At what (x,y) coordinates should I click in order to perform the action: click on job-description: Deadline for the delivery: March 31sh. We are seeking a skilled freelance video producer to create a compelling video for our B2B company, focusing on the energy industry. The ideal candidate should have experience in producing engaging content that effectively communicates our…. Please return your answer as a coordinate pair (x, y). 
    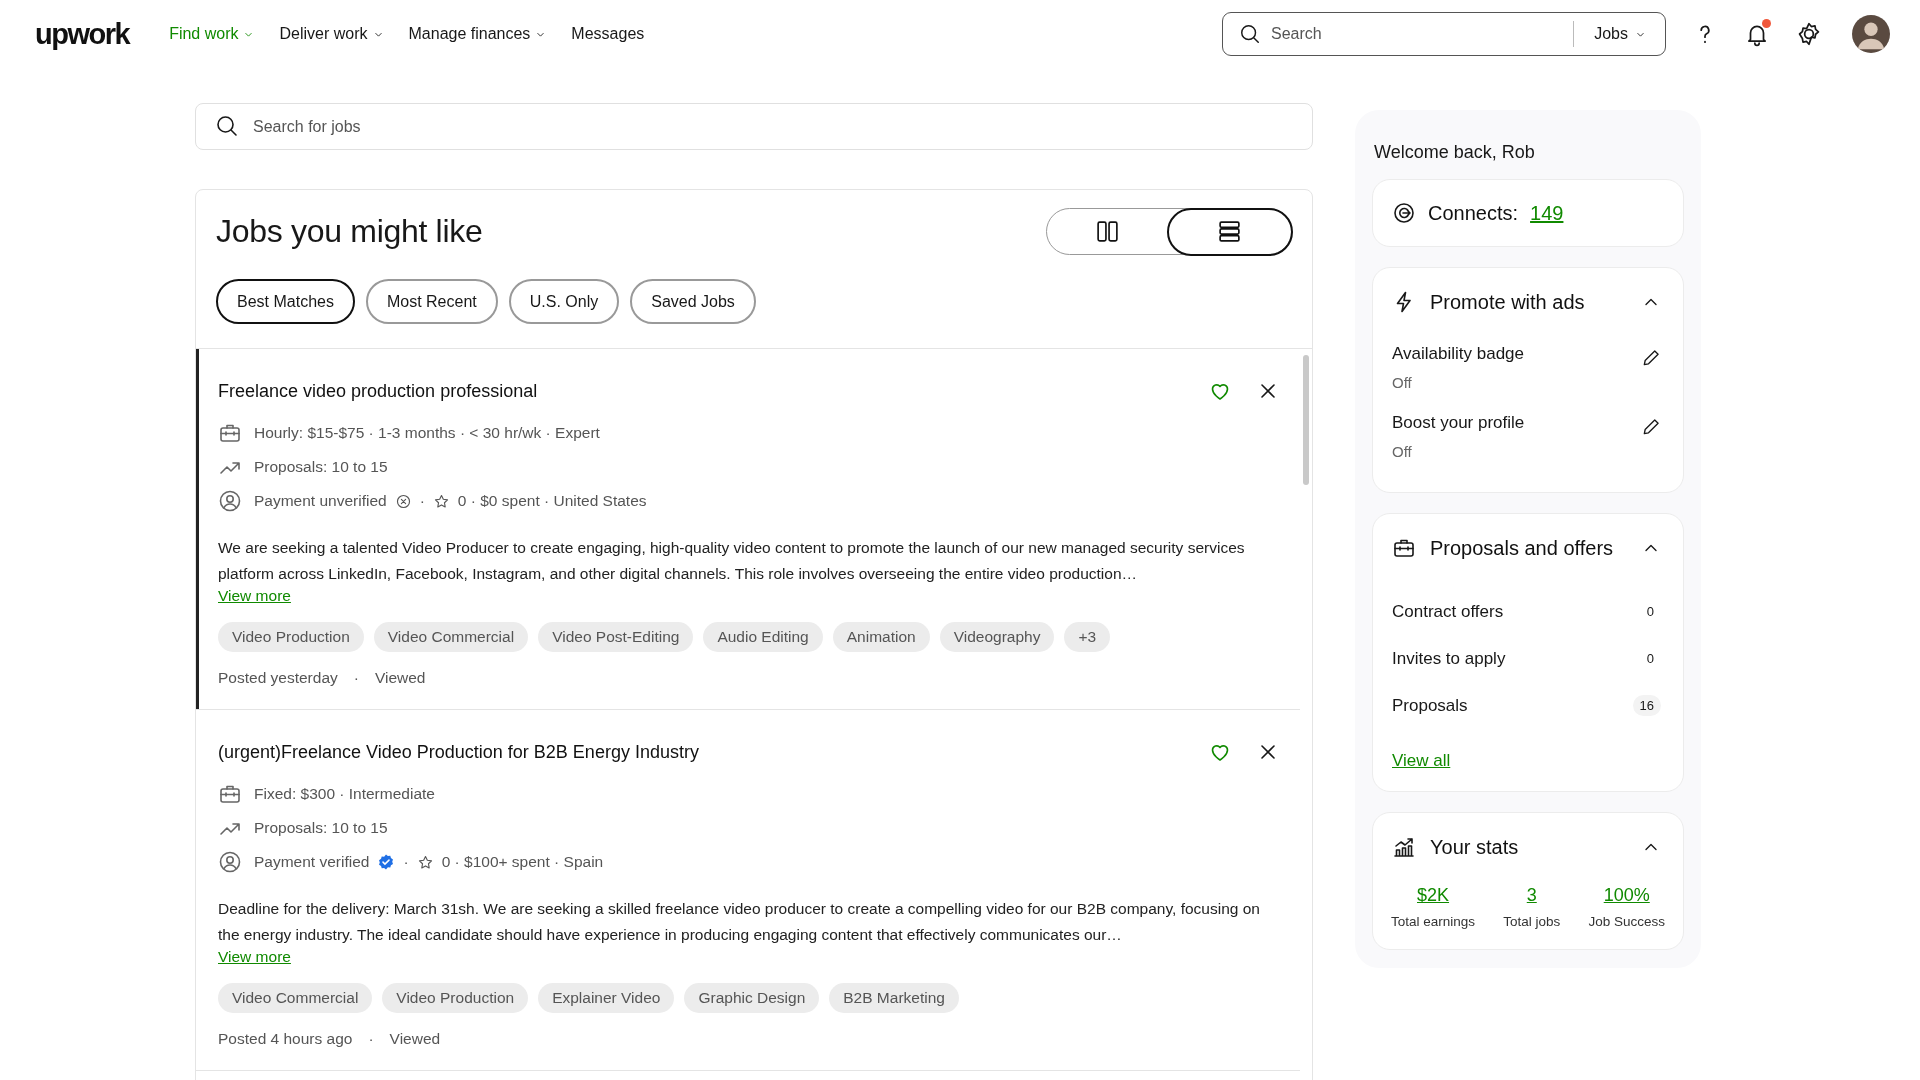
    Looking at the image, I should click on (739, 922).